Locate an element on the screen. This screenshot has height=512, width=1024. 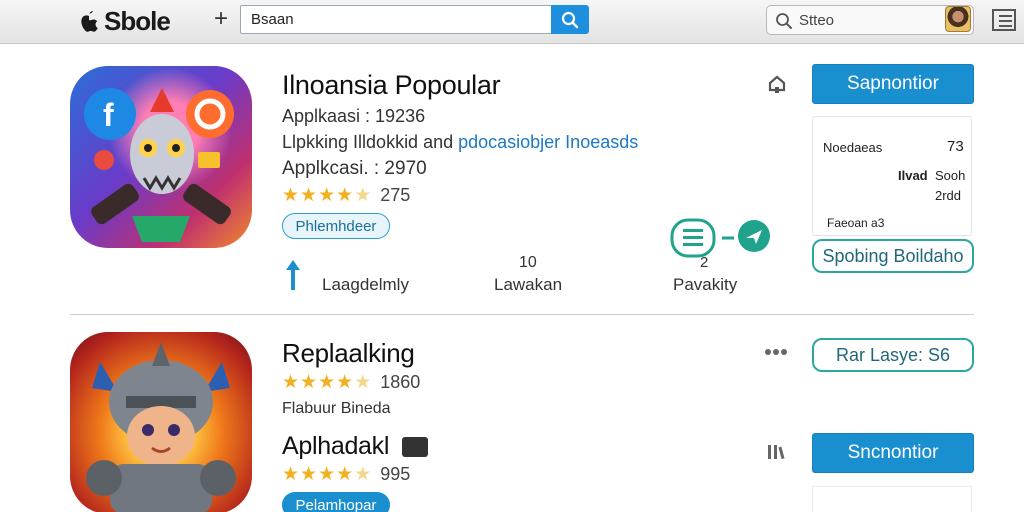
app-icon-knight is located at coordinates (161, 422).